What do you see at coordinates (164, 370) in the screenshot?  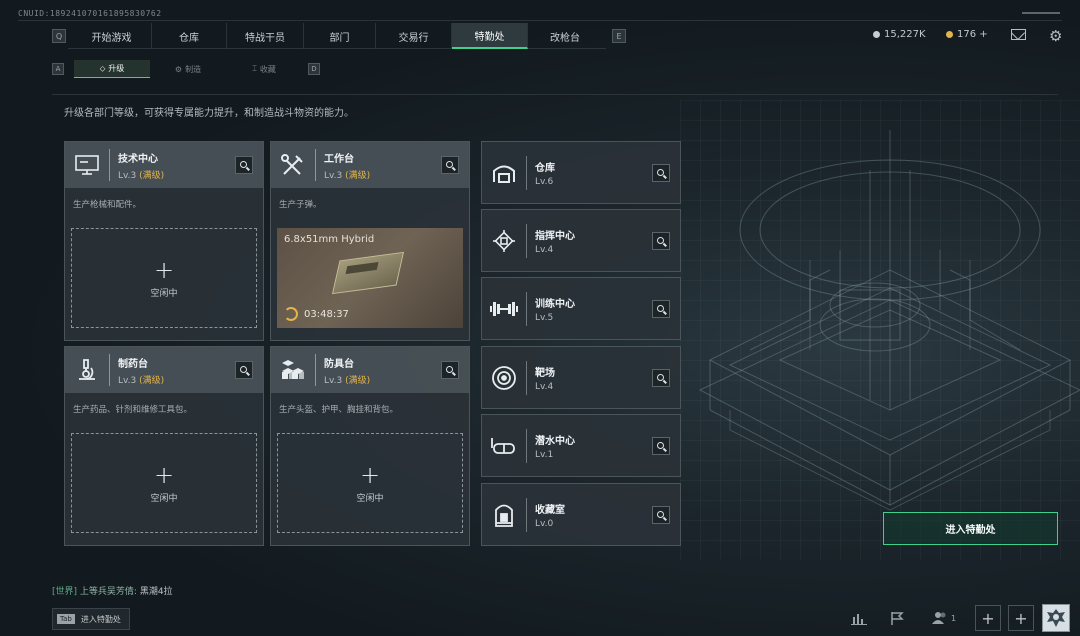 I see `card-header: 制药台 Lv.3 (满级)` at bounding box center [164, 370].